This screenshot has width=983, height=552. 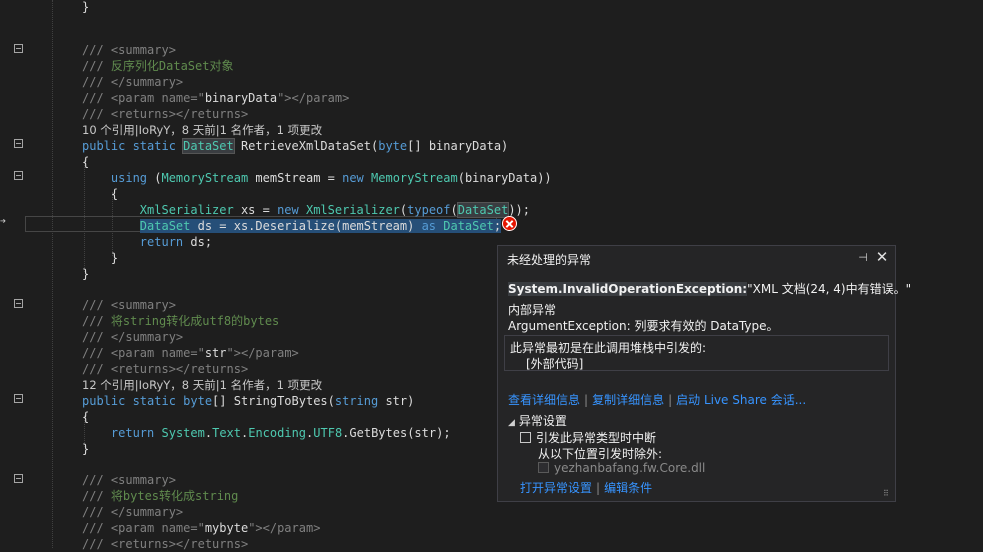 I want to click on collapse-triangle-icon: ◢, so click(x=511, y=423).